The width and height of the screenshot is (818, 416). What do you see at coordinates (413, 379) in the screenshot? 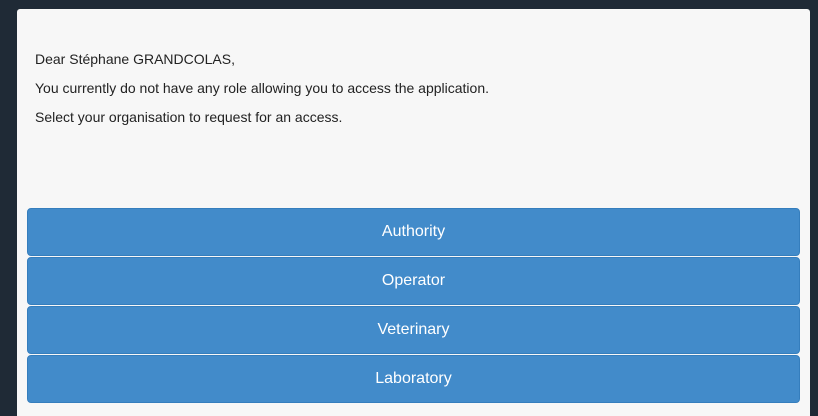
I see `laboratory-button: Laboratory` at bounding box center [413, 379].